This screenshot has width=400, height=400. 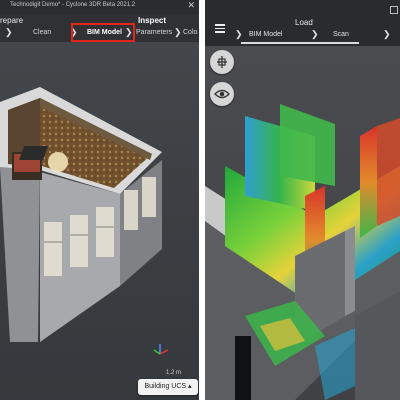 I want to click on step-progress-underline, so click(x=300, y=43).